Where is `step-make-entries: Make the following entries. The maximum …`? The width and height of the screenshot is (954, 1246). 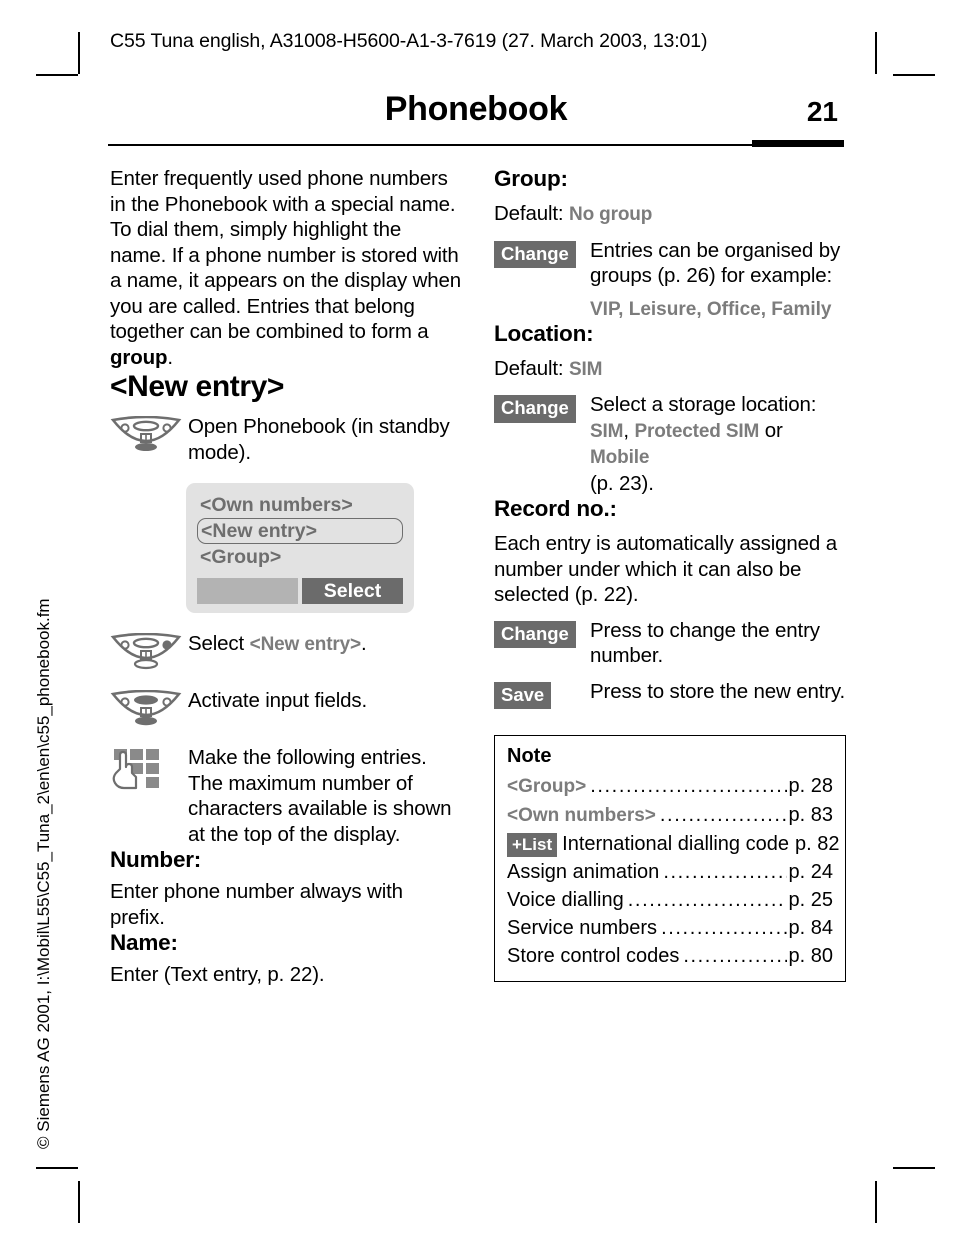
step-make-entries: Make the following entries. The maximum … is located at coordinates (286, 796).